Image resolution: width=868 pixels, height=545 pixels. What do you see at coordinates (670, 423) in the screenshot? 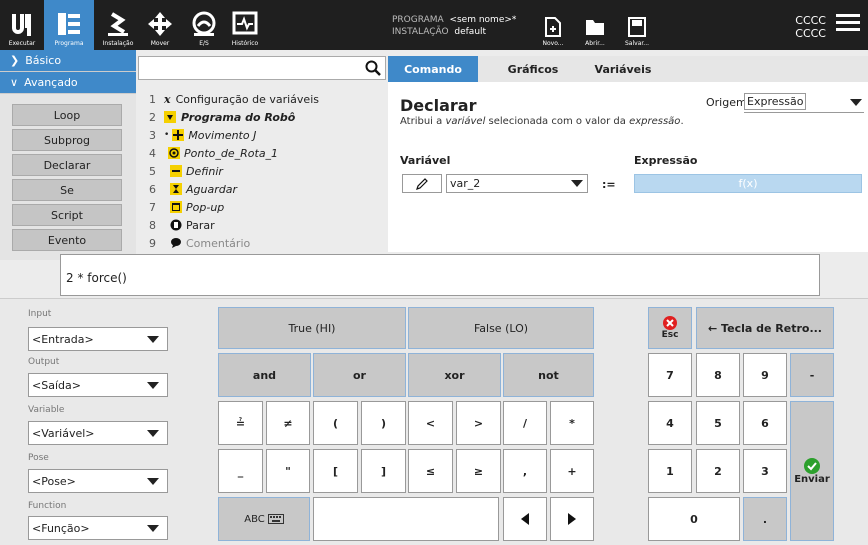
I see `key-4: 4` at bounding box center [670, 423].